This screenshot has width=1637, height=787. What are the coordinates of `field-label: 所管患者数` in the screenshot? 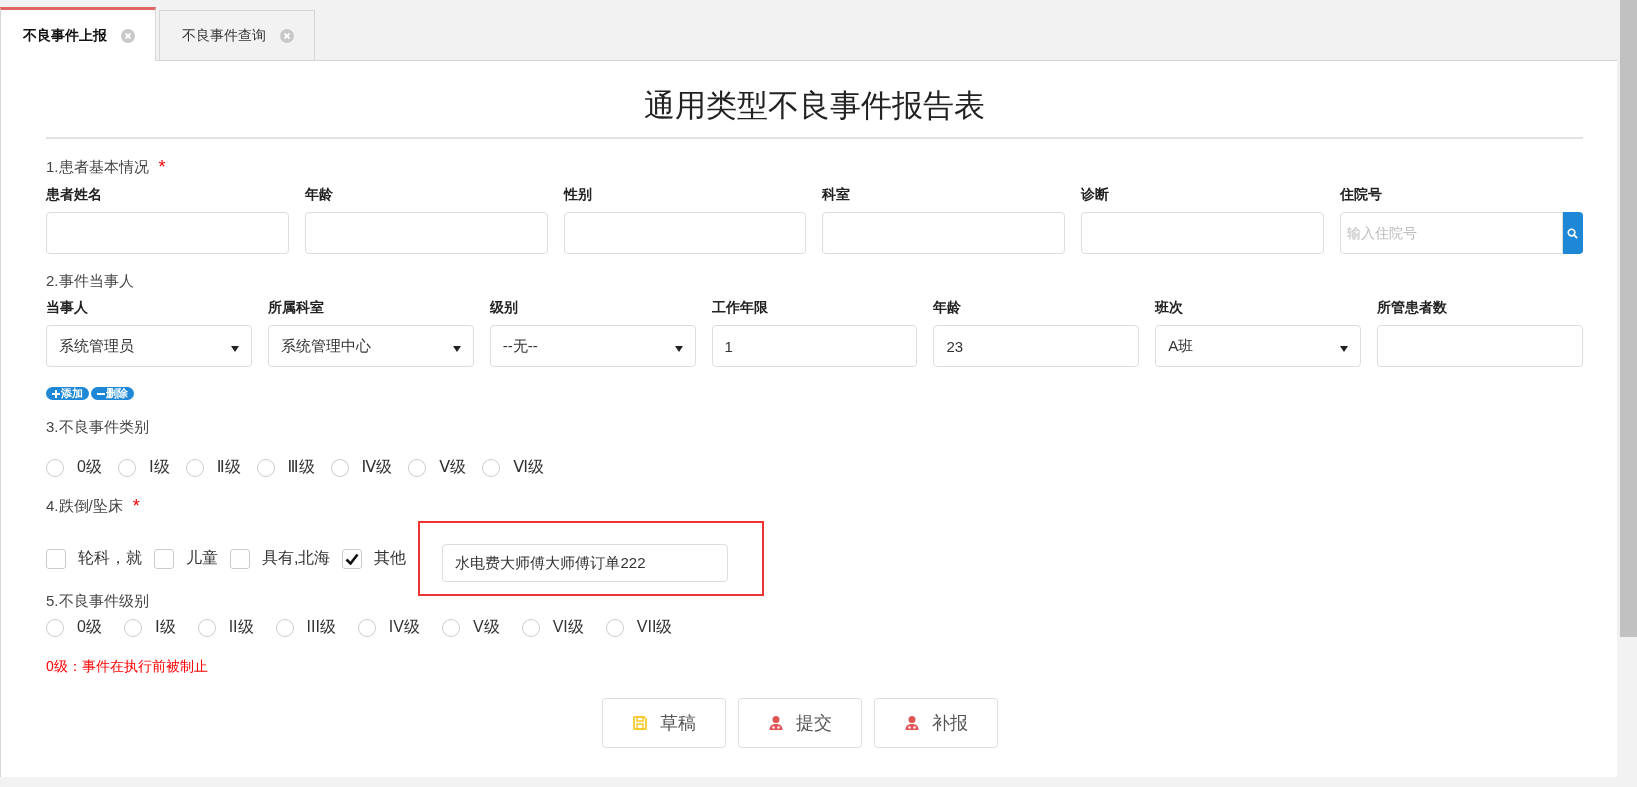 It's located at (1413, 308).